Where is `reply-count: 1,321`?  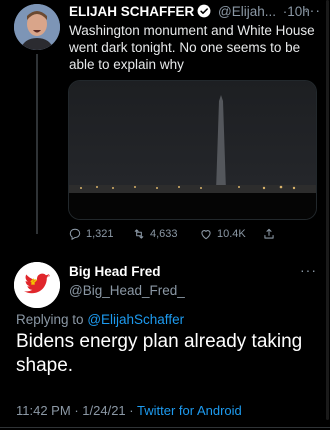
reply-count: 1,321 is located at coordinates (100, 234).